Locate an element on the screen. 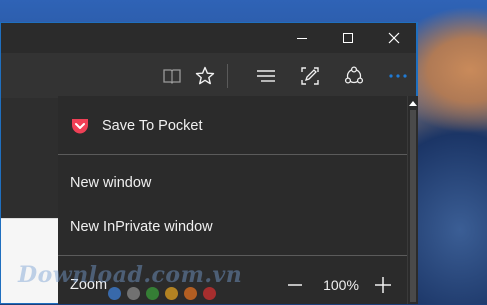 Image resolution: width=487 pixels, height=305 pixels. share-icon is located at coordinates (354, 74).